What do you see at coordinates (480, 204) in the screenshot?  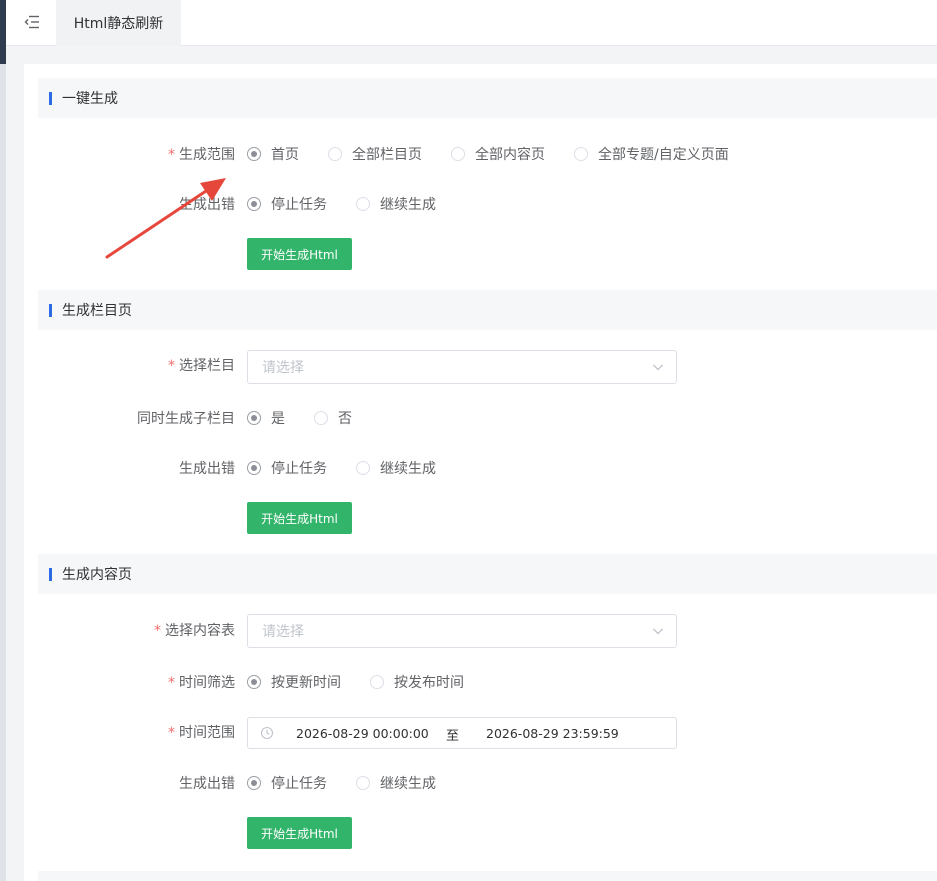 I see `form-row-error-1: 生成出错 停止任务 继续生成` at bounding box center [480, 204].